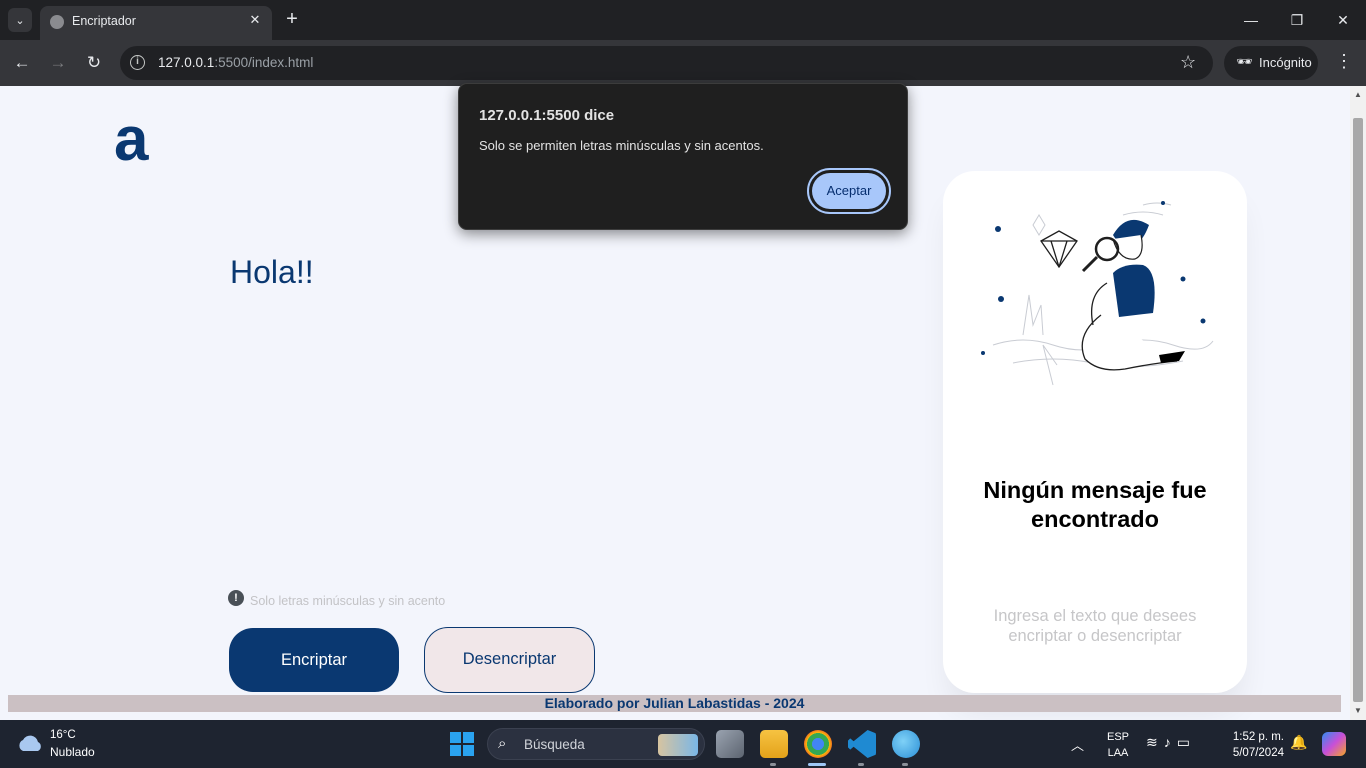 The height and width of the screenshot is (768, 1366). What do you see at coordinates (348, 601) in the screenshot?
I see `hint-text: Solo letras minúsculas y sin acento` at bounding box center [348, 601].